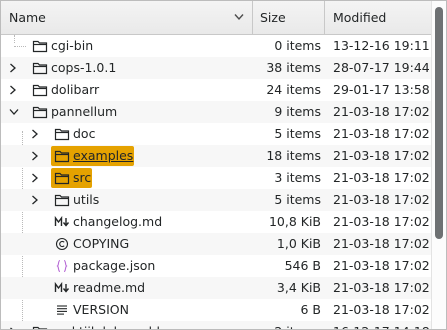  I want to click on table-row: cgi-bin 0 items 13-12-16 19:11, so click(216, 46).